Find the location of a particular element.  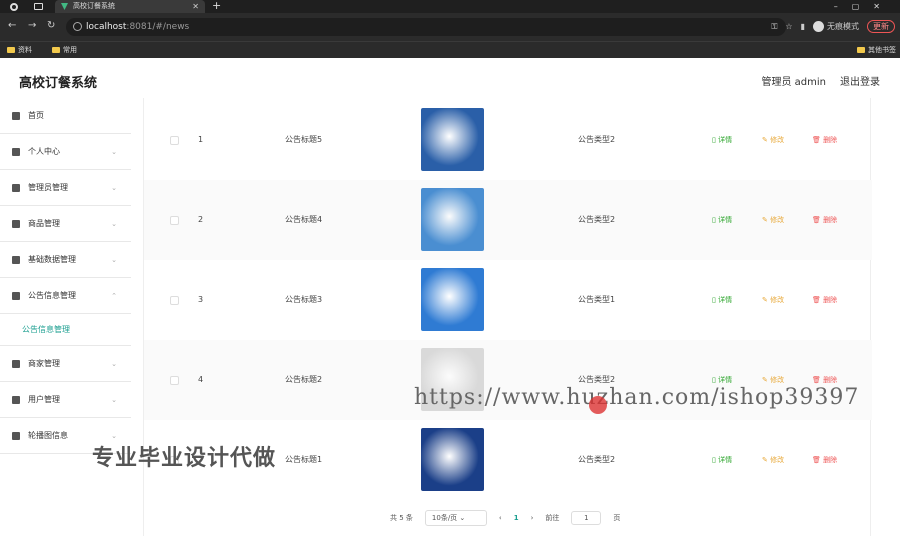

page-number: 1 is located at coordinates (516, 518).